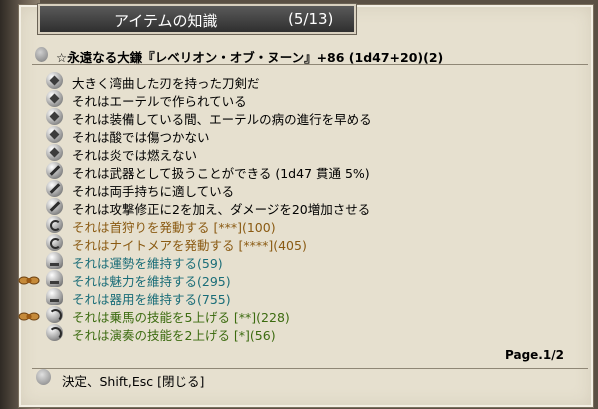  Describe the element at coordinates (310, 368) in the screenshot. I see `footer-divider` at that location.